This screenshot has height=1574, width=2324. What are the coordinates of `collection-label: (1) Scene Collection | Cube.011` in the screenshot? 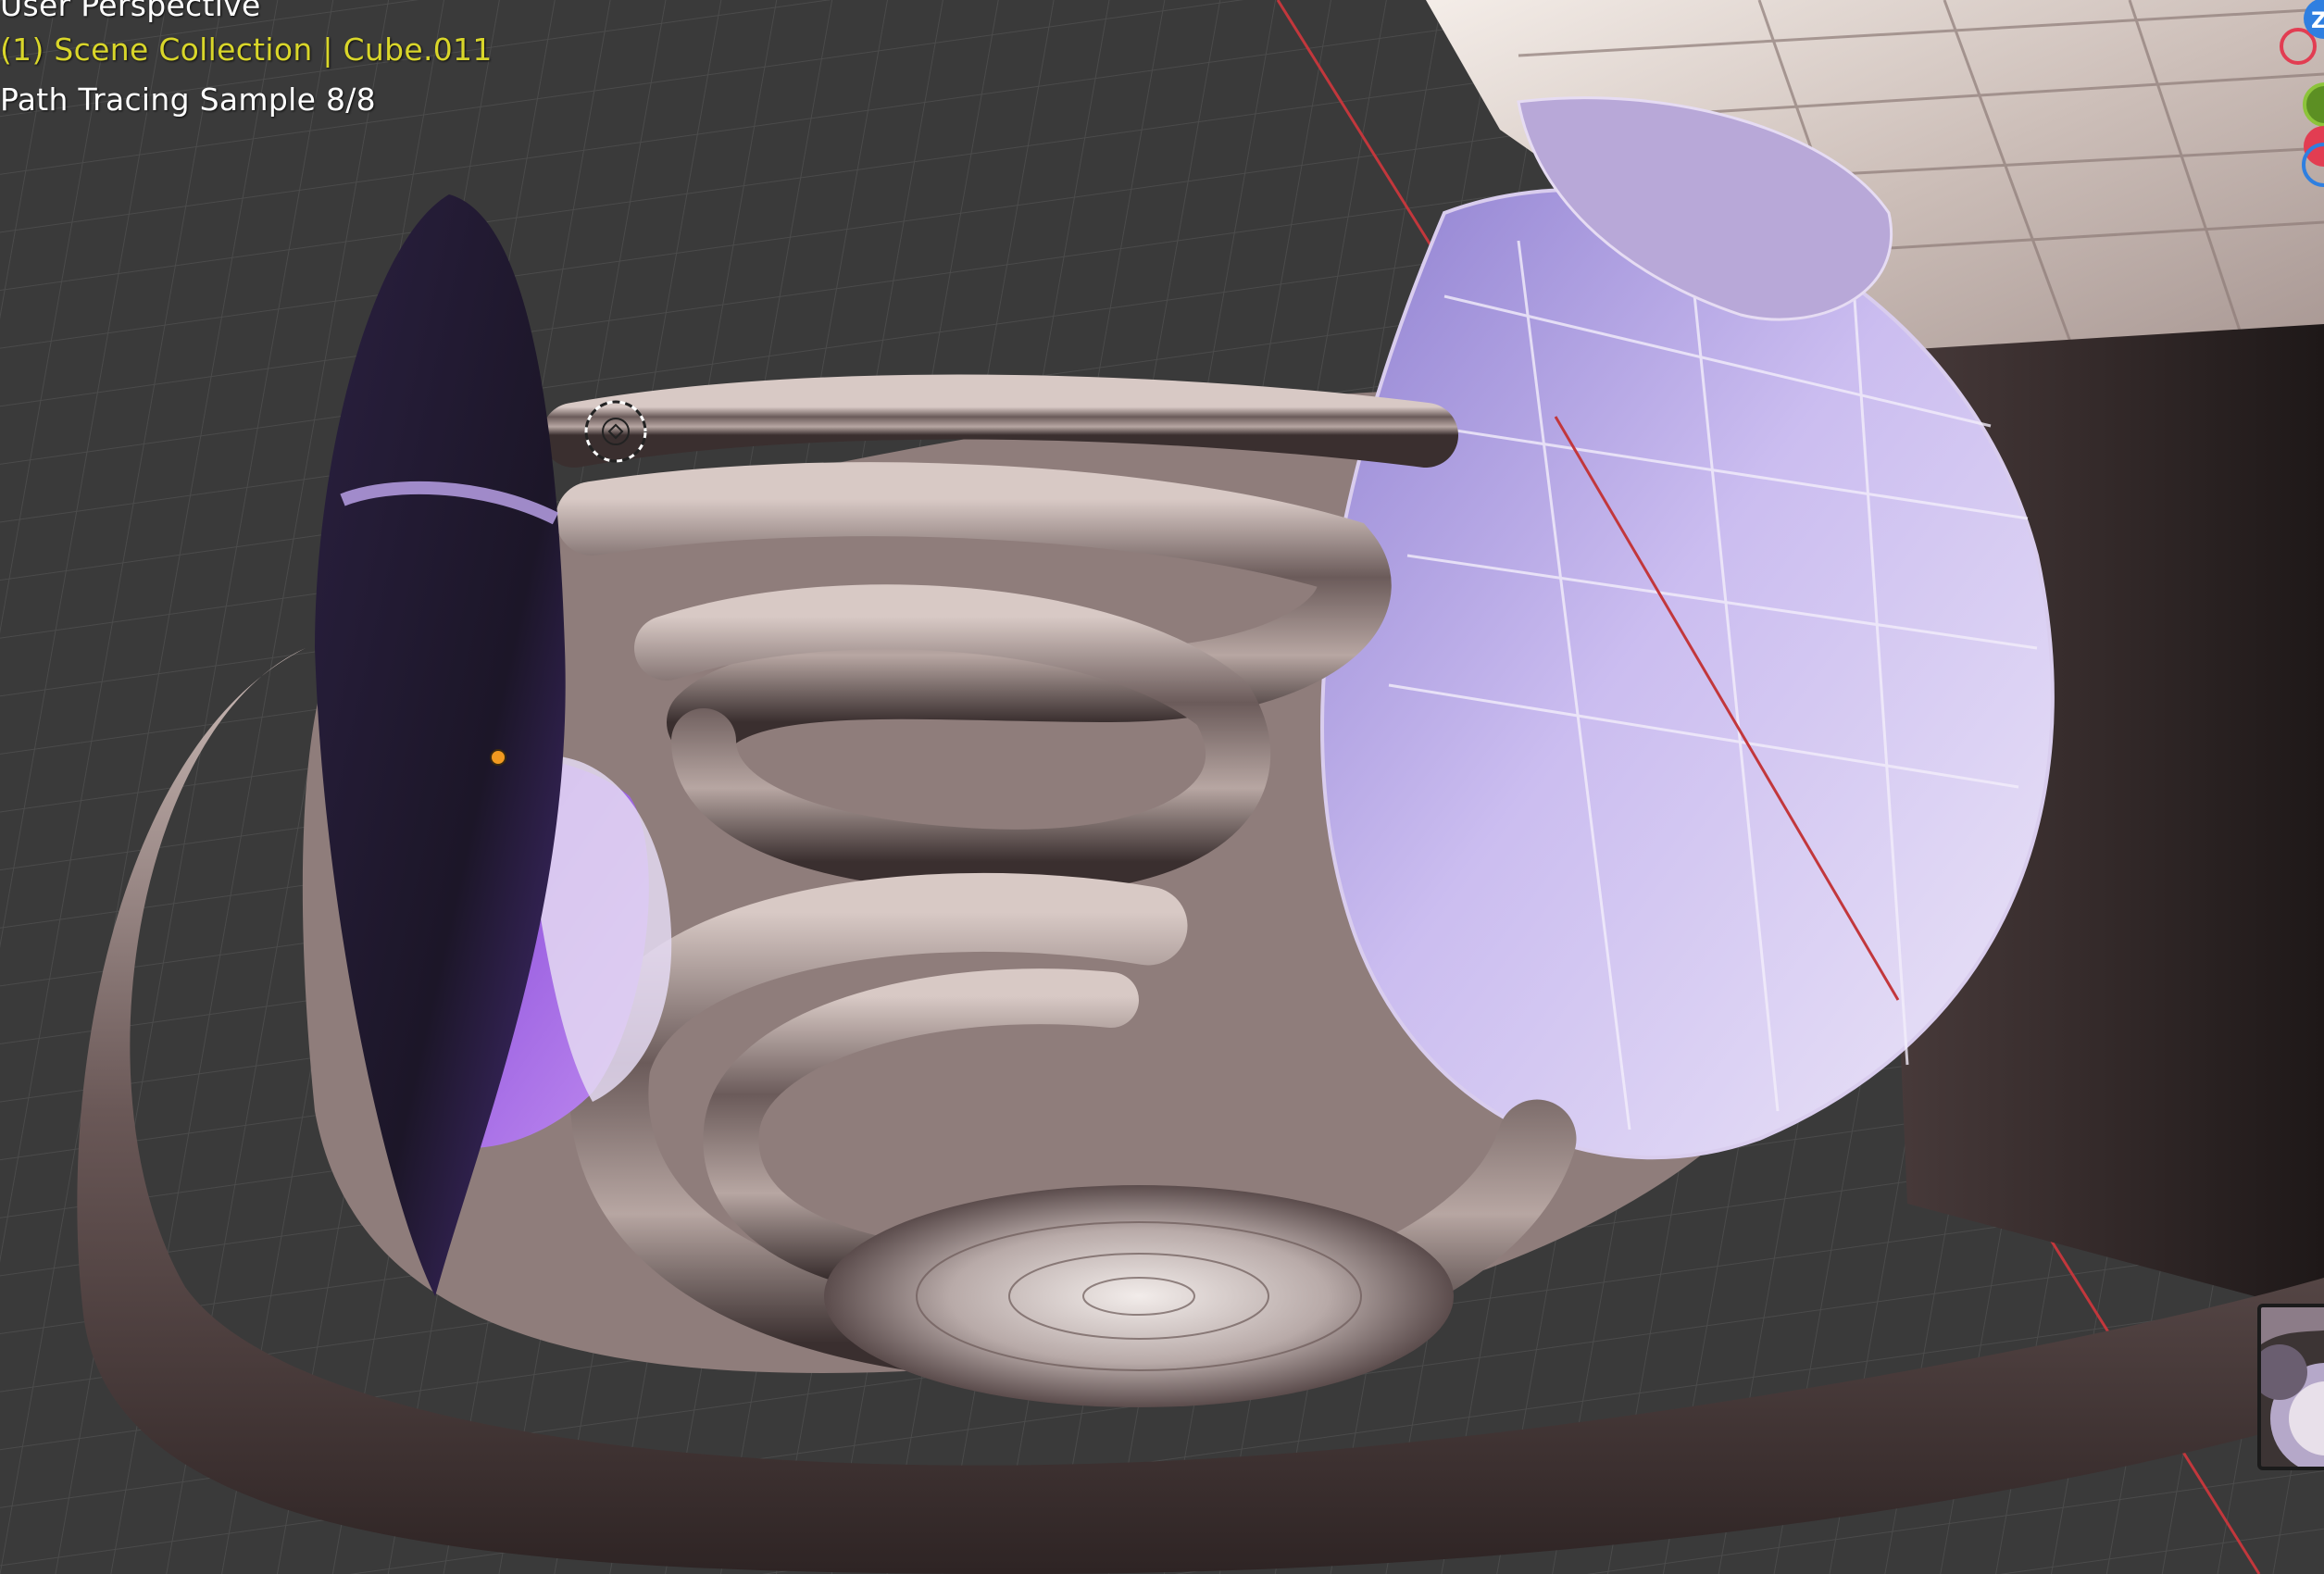 It's located at (246, 49).